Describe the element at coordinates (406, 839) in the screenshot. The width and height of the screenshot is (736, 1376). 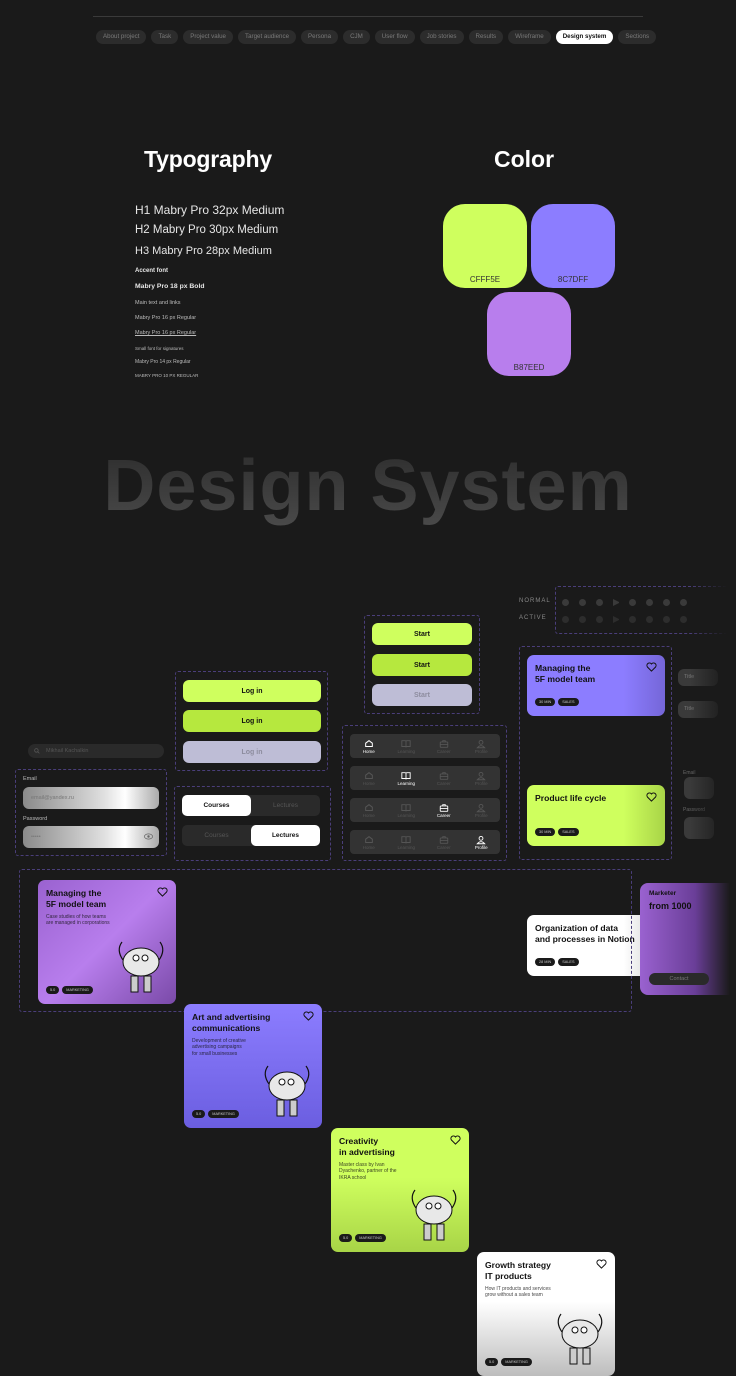
I see `learning-icon` at that location.